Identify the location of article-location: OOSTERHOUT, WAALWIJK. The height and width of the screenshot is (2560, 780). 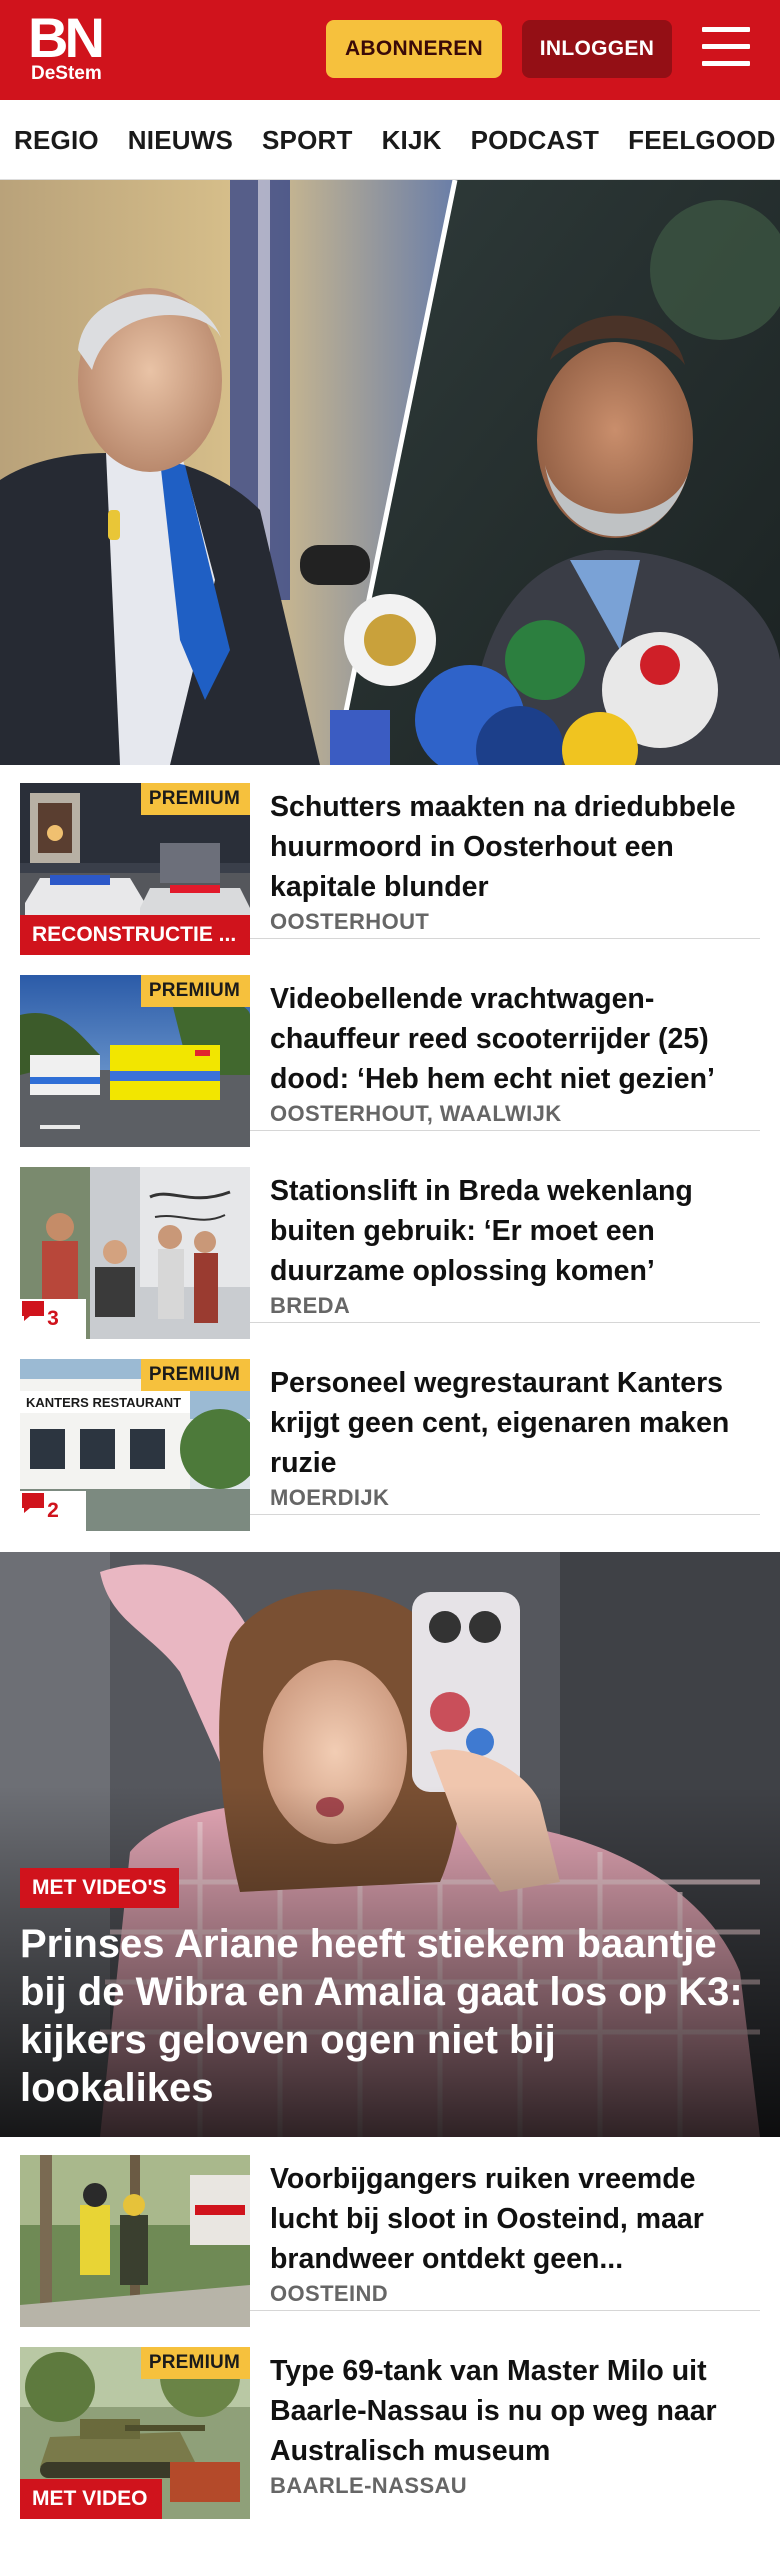
(416, 1113).